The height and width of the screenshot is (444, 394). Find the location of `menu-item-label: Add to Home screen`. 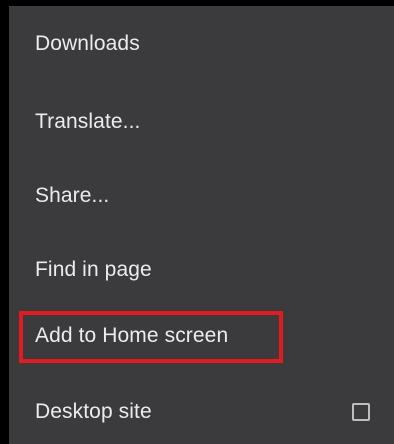

menu-item-label: Add to Home screen is located at coordinates (132, 335).